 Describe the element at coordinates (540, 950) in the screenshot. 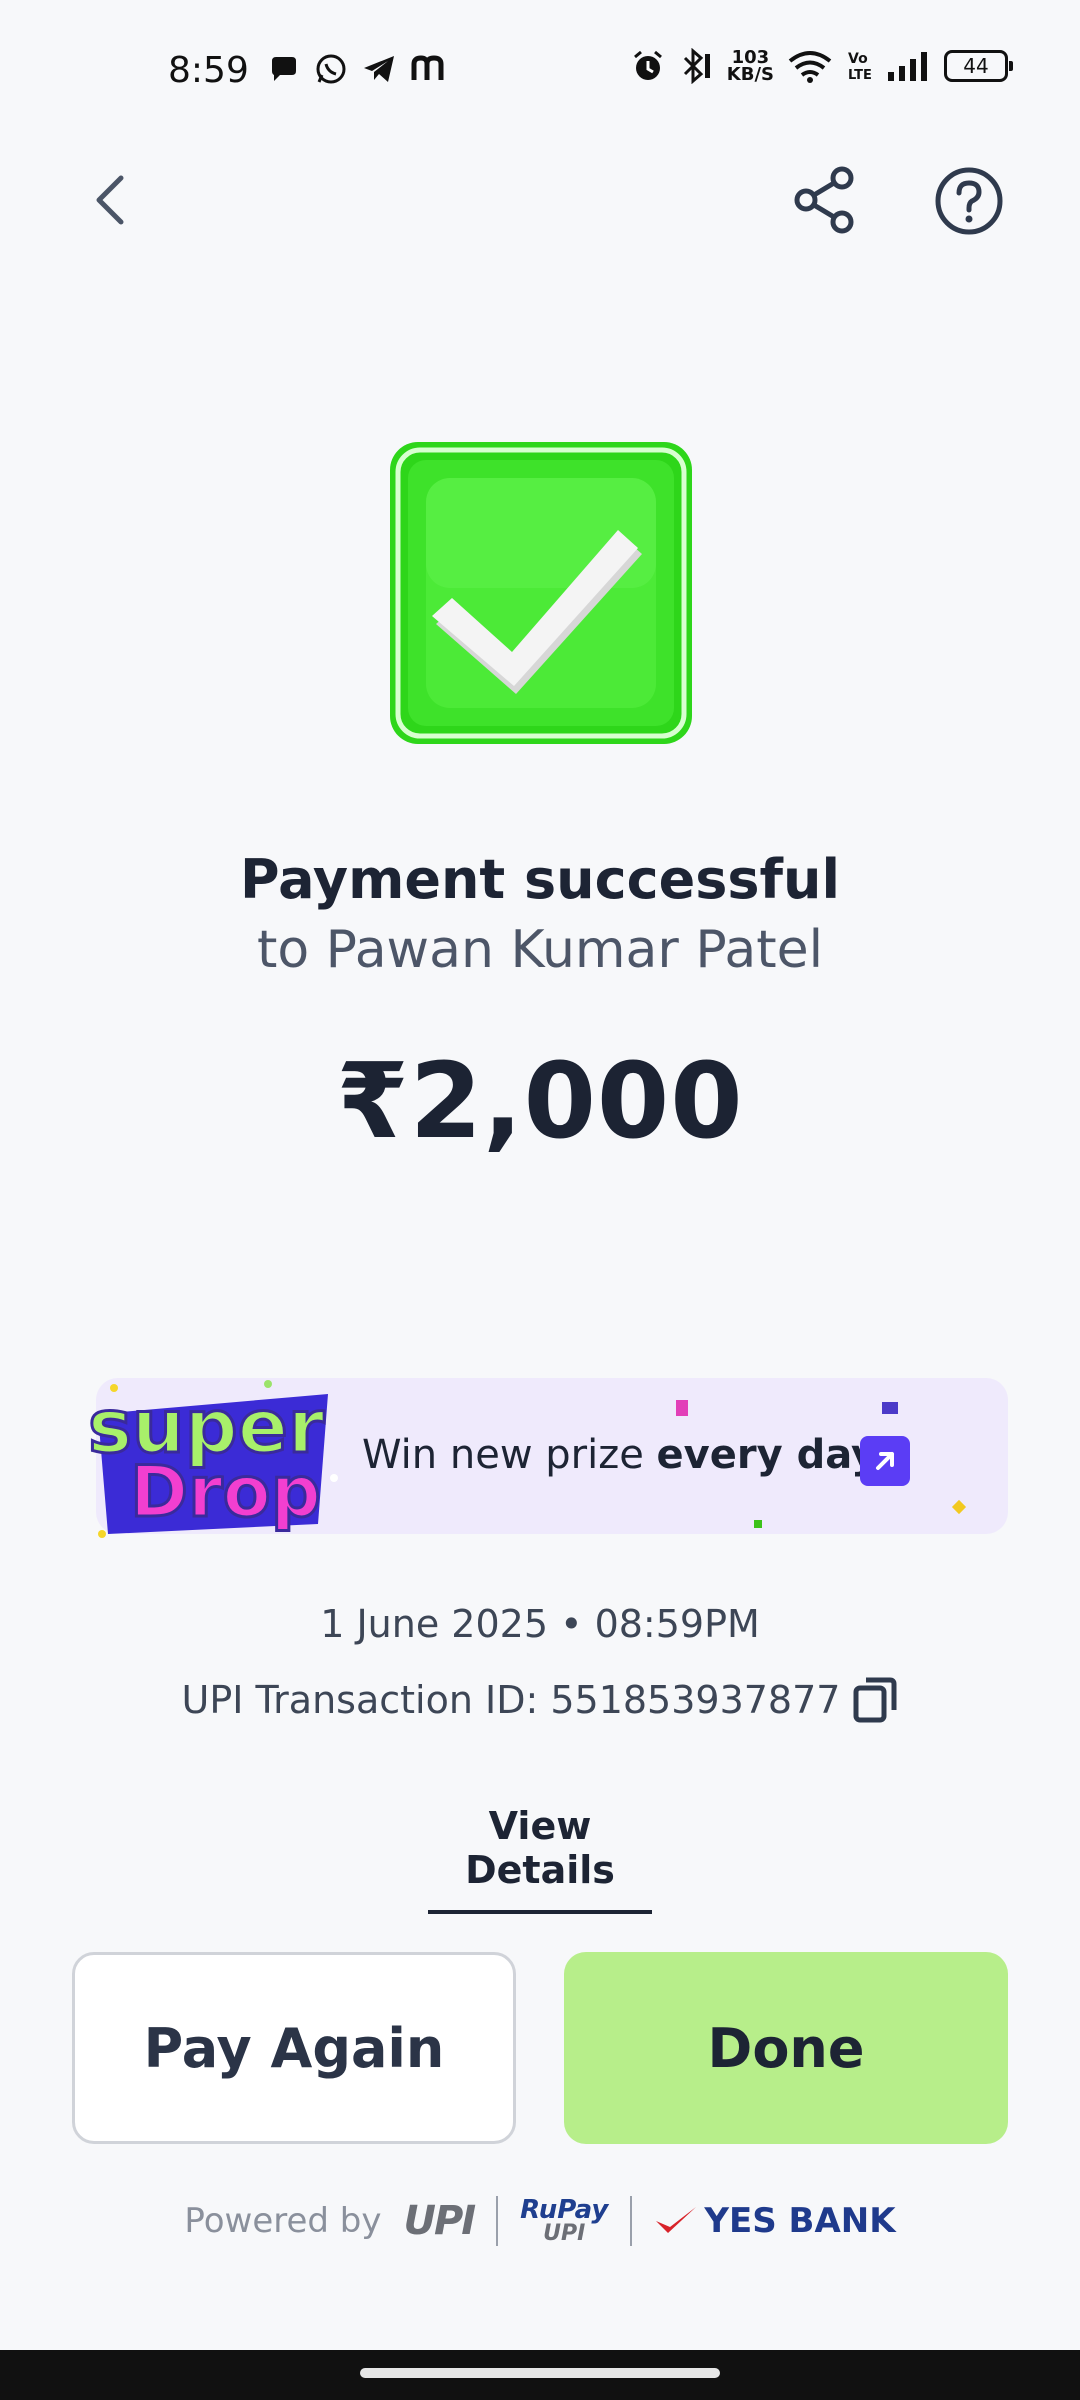

I see `payment-recipient: to Pawan Kumar Patel` at that location.